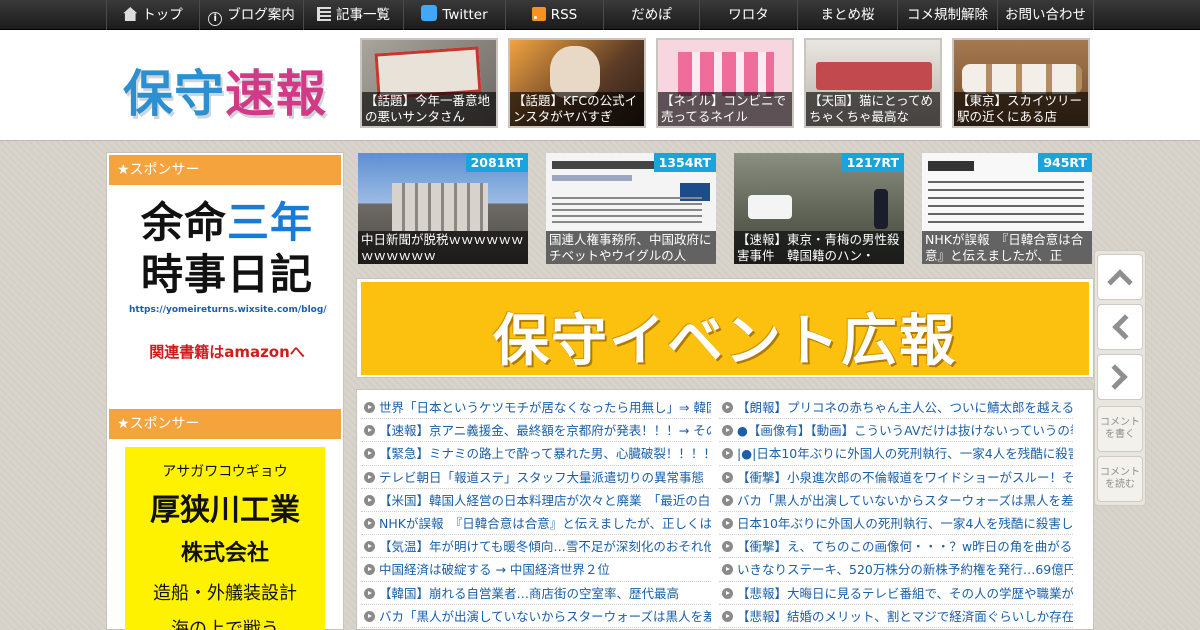  What do you see at coordinates (536, 408) in the screenshot?
I see `list-item: 世界「日本というケツモチが居なくなったら用無し」⇒ 韓国政` at bounding box center [536, 408].